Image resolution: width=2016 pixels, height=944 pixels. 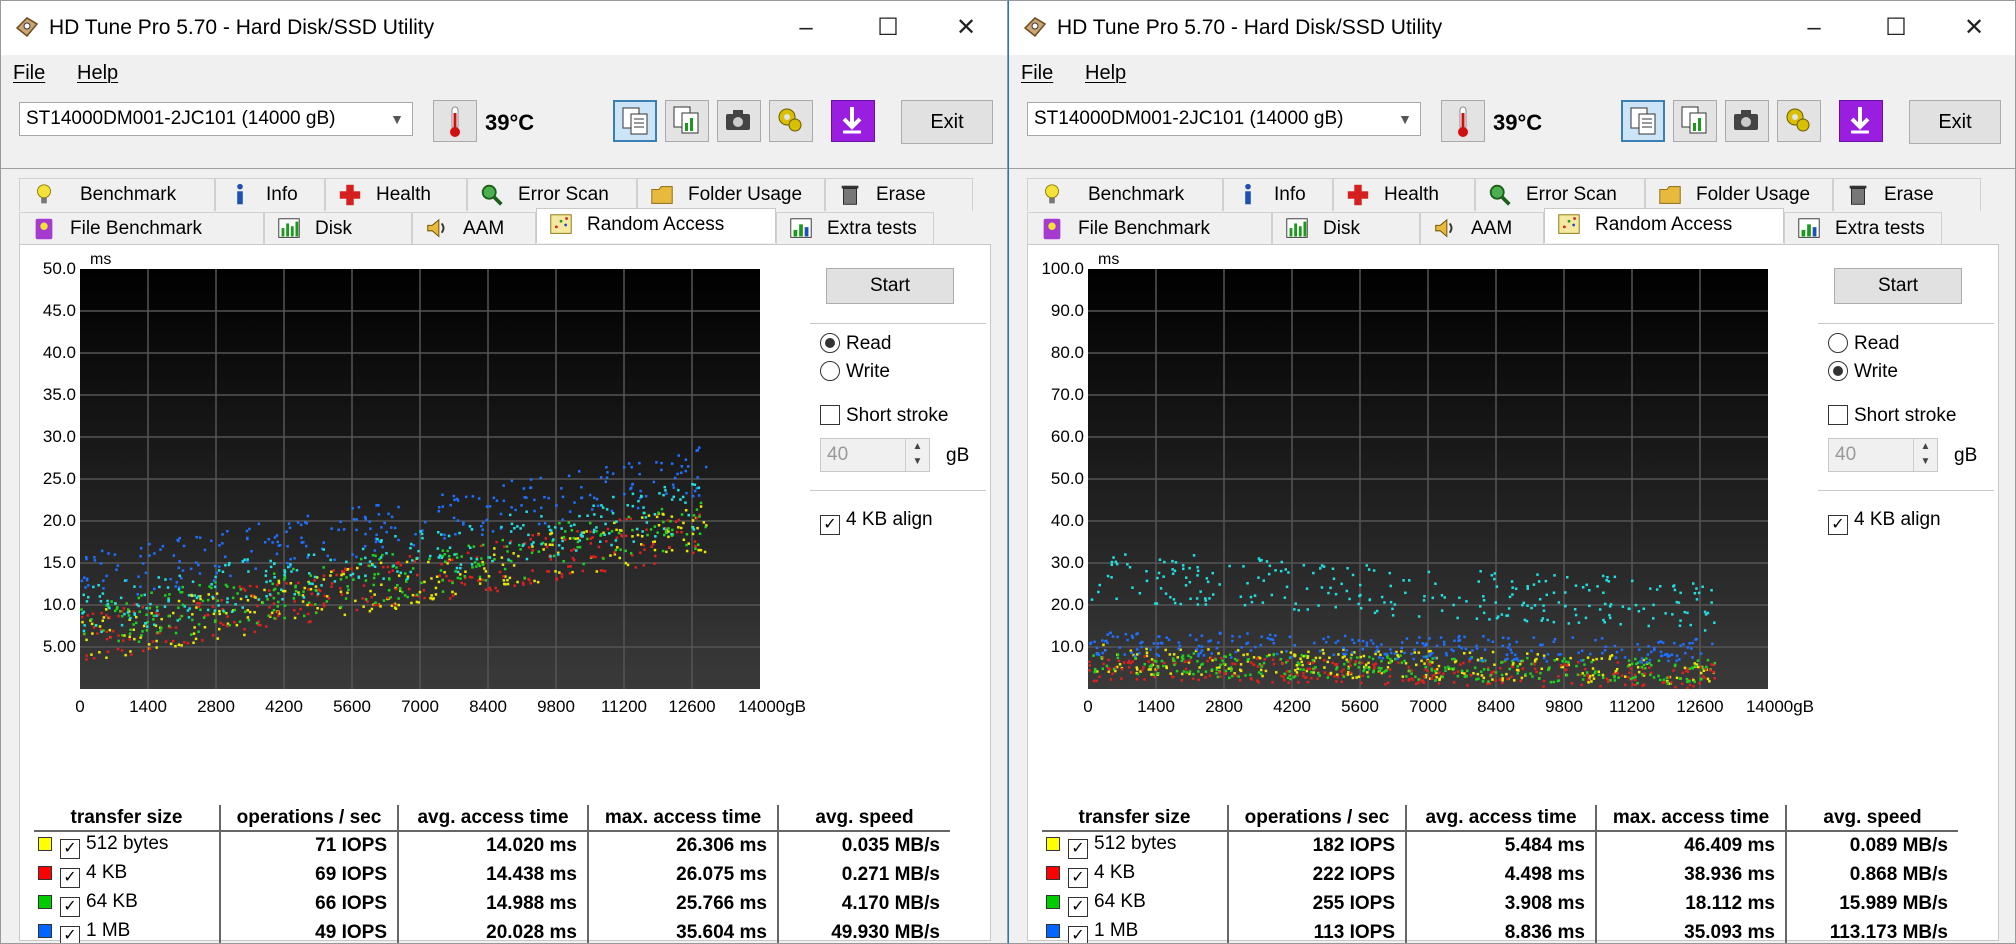 I want to click on row-label: ✓ 4 KB, so click(x=1135, y=874).